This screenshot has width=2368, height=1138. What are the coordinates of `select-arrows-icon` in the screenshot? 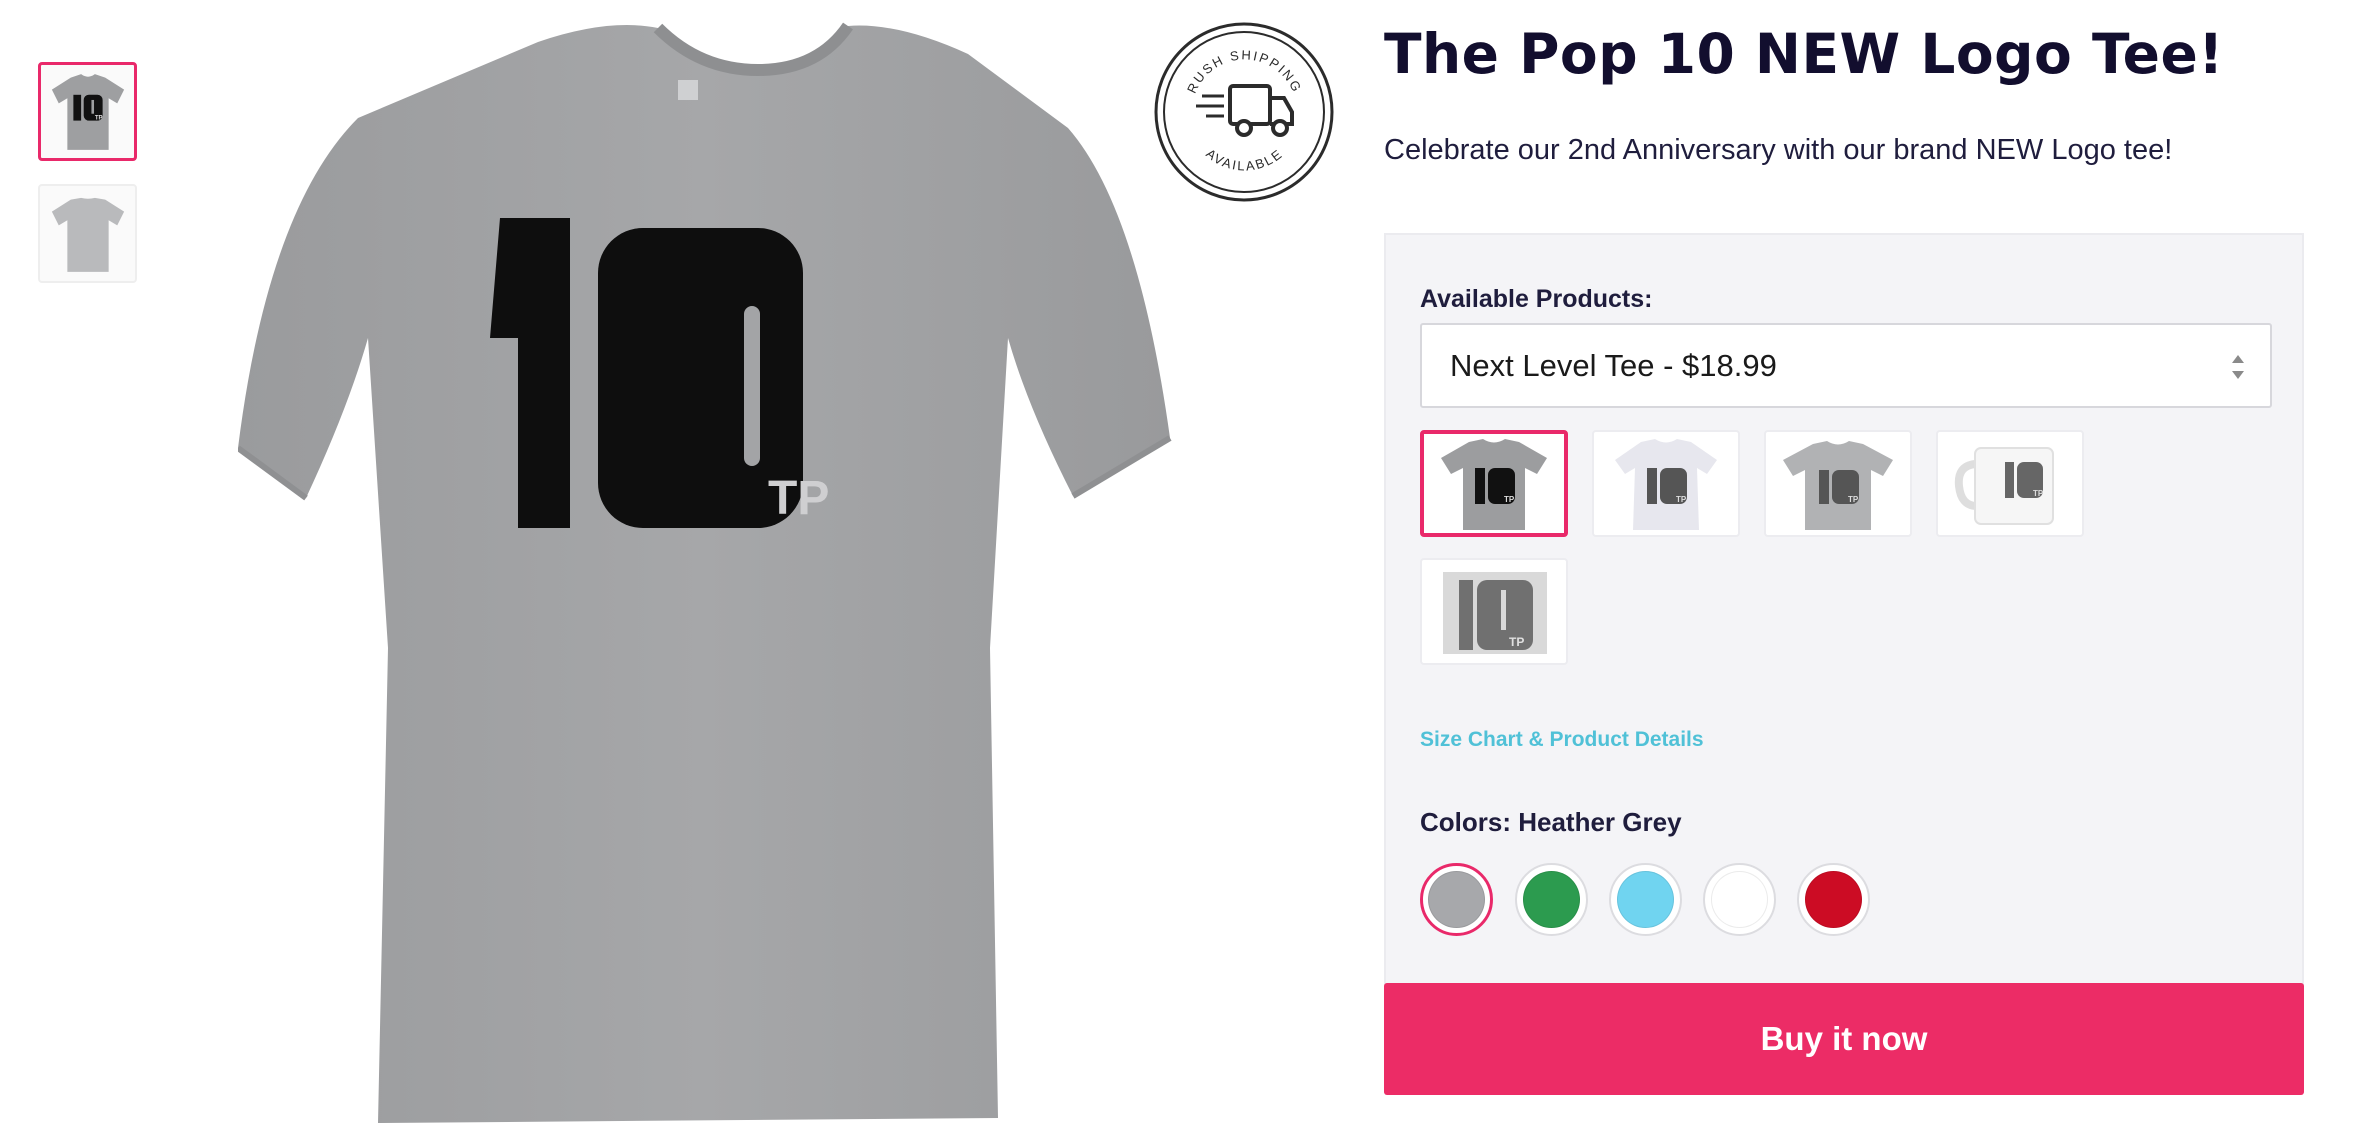 It's located at (2238, 367).